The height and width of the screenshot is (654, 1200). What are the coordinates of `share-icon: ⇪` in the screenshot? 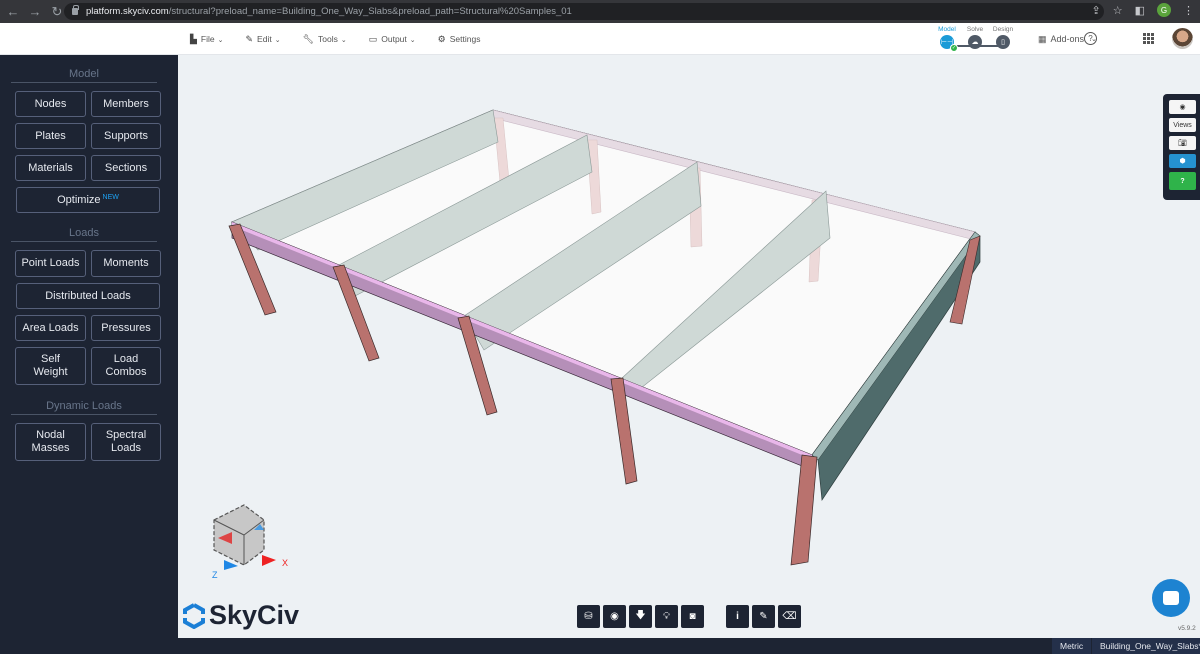 It's located at (1096, 10).